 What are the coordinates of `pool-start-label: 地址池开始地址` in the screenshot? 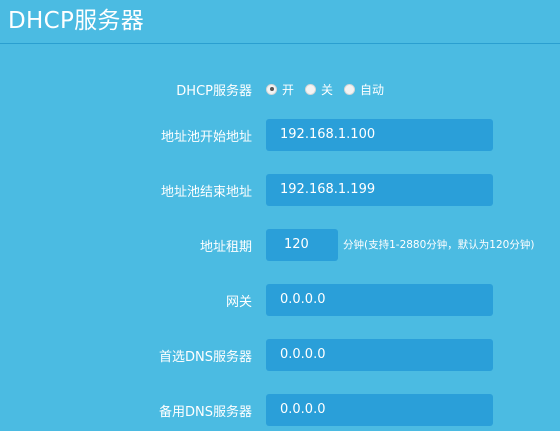 It's located at (206, 137).